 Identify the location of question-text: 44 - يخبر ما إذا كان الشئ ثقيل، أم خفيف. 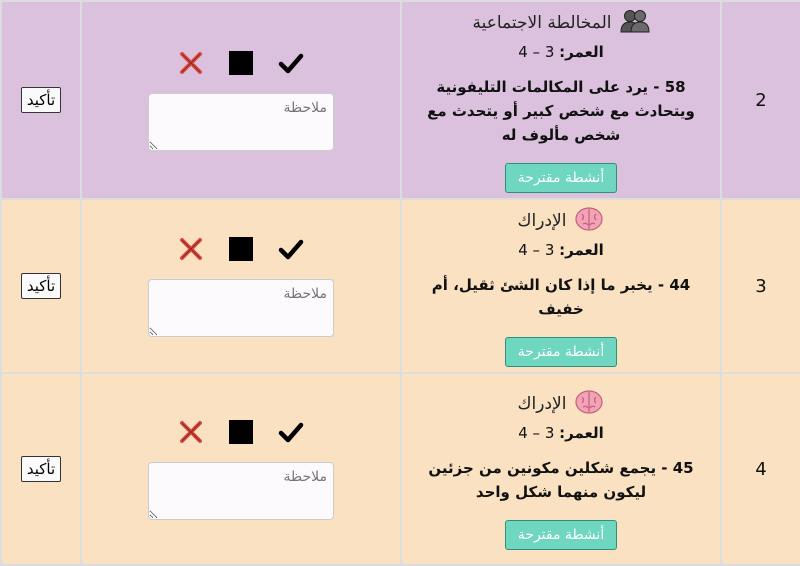
(561, 296).